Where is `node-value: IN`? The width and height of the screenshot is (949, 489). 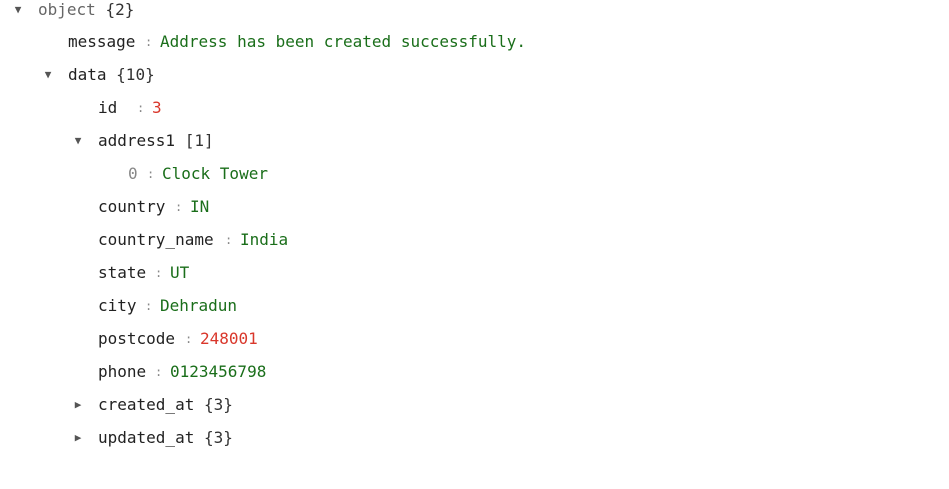
node-value: IN is located at coordinates (200, 206).